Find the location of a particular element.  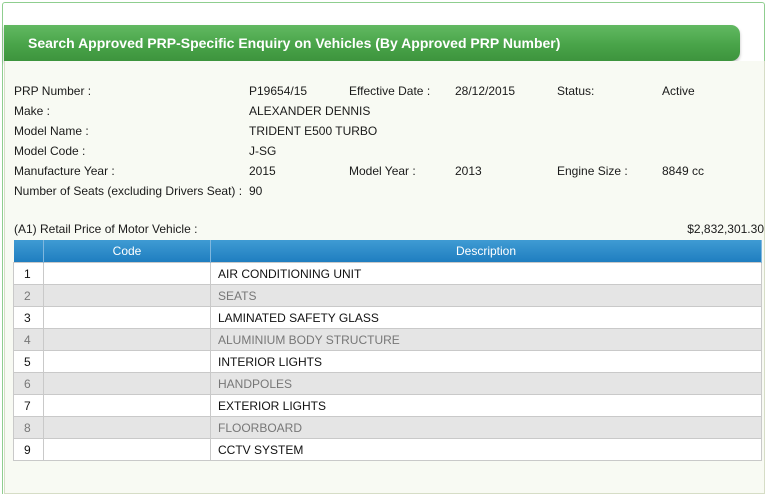

model-name-value: TRIDENT E500 TURBO is located at coordinates (313, 131).